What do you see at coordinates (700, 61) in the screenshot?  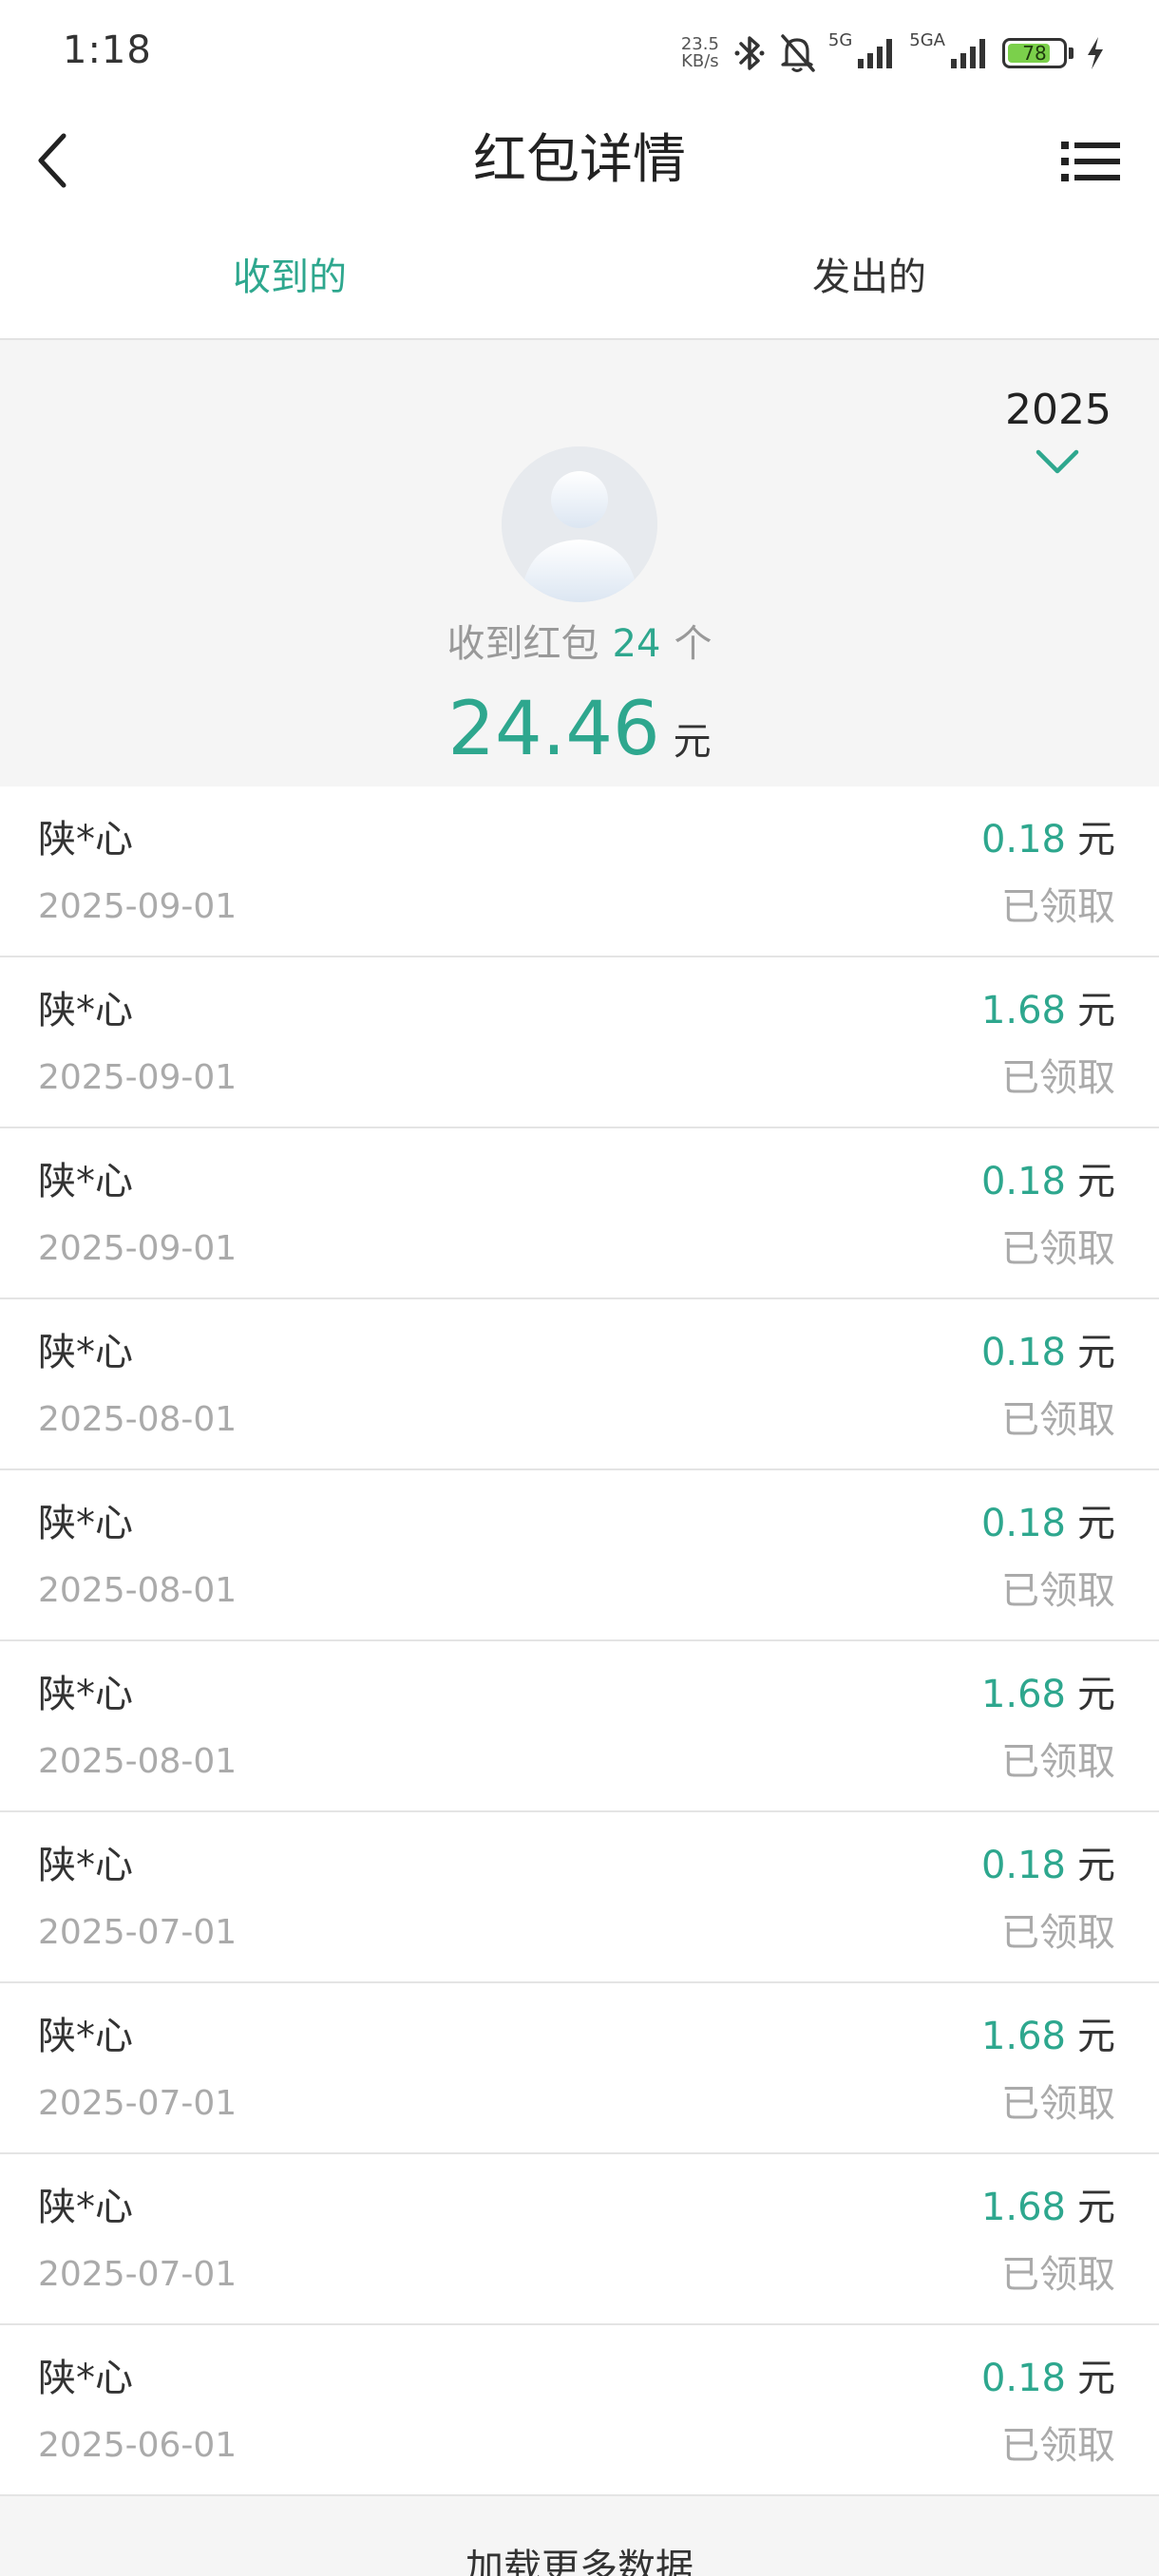 I see `network-speed-unit: KB/s` at bounding box center [700, 61].